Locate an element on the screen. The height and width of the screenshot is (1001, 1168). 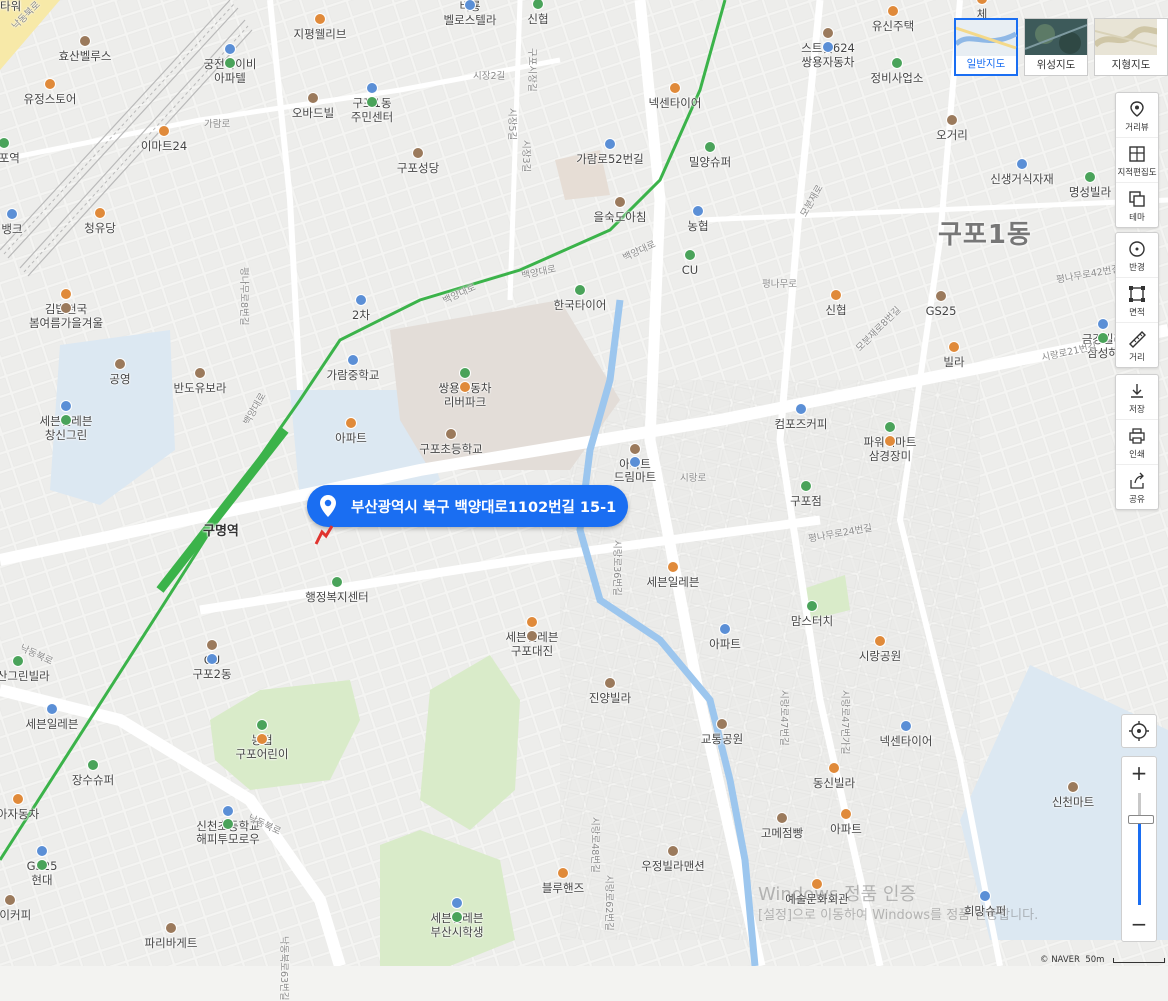
area-button: 면적 is located at coordinates (1137, 300).